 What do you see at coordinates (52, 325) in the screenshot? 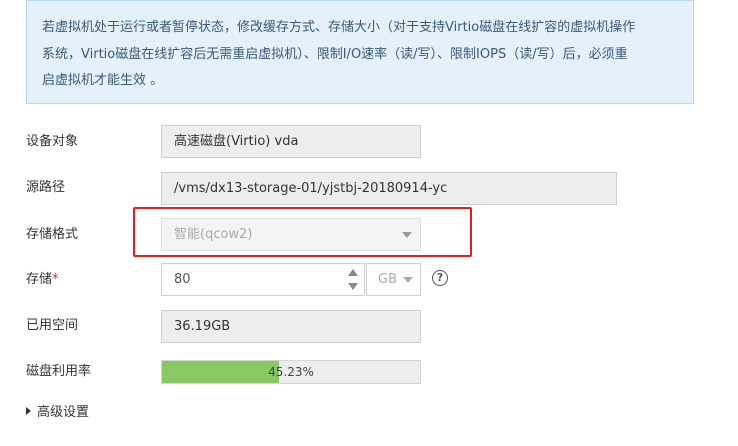
I see `used-space-label: 已用空间` at bounding box center [52, 325].